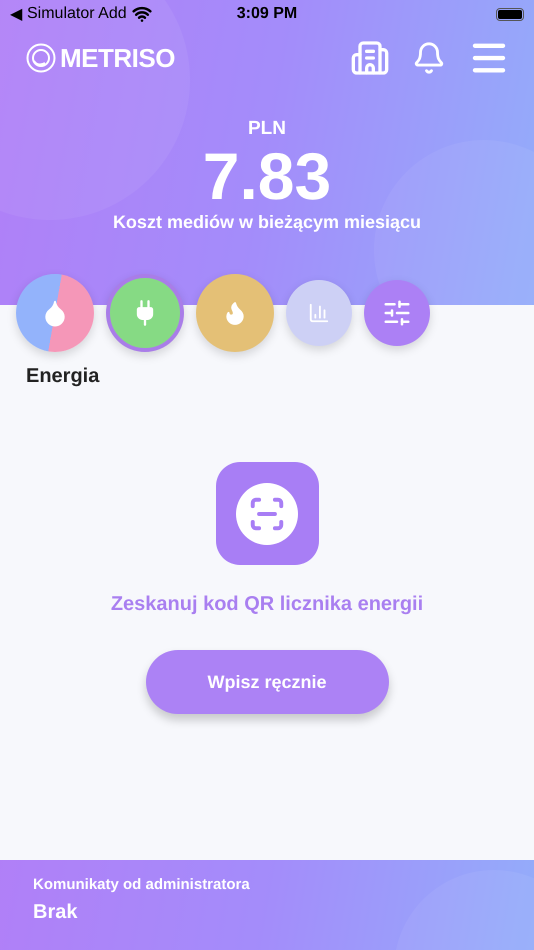  What do you see at coordinates (397, 313) in the screenshot?
I see `sliders-icon` at bounding box center [397, 313].